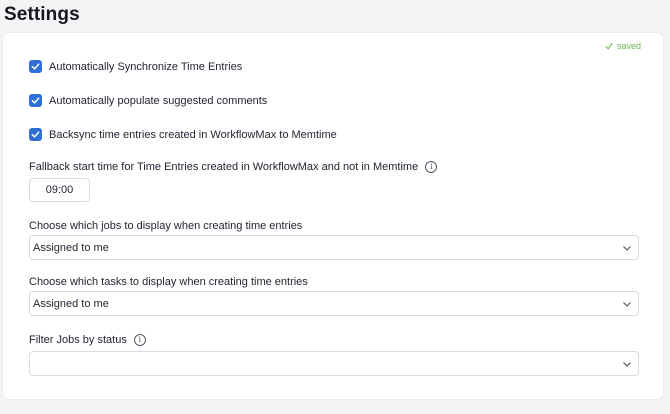 The image size is (670, 414). I want to click on auto-sync-option: Automatically Synchronize Time Entries, so click(135, 66).